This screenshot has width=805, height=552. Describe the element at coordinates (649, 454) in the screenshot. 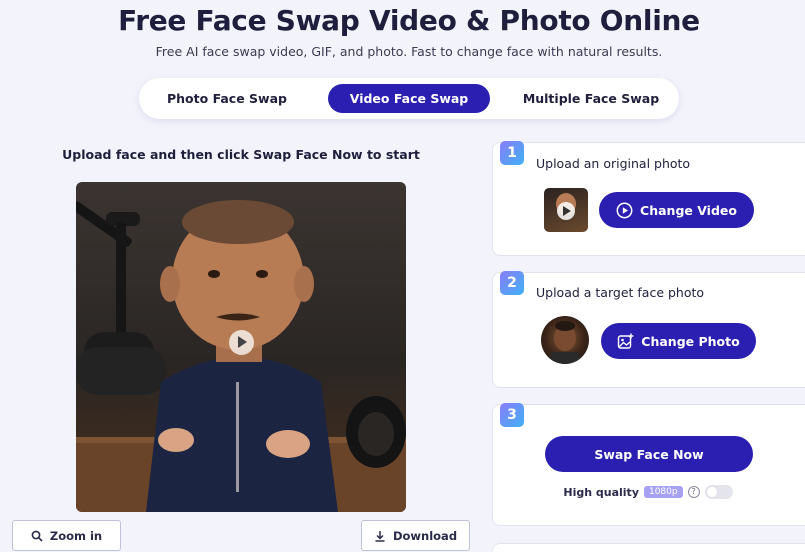

I see `swap-face-now-button: Swap Face Now` at that location.